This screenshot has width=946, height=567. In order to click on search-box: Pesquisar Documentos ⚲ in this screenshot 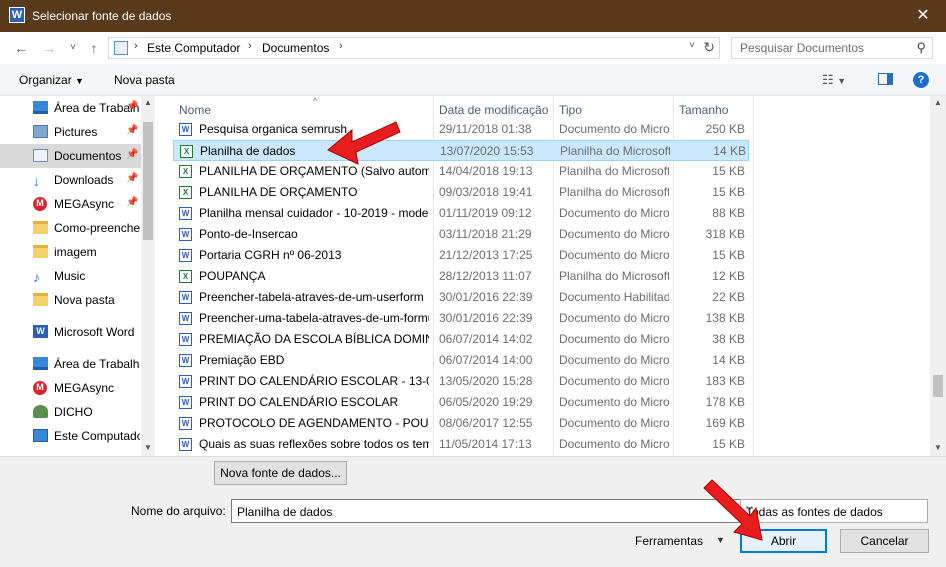, I will do `click(832, 48)`.